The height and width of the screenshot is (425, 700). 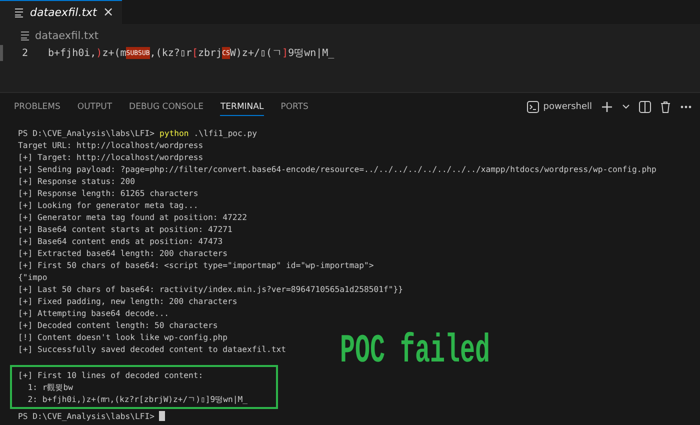 I want to click on file-tab: dataexfil.txt ×, so click(x=61, y=12).